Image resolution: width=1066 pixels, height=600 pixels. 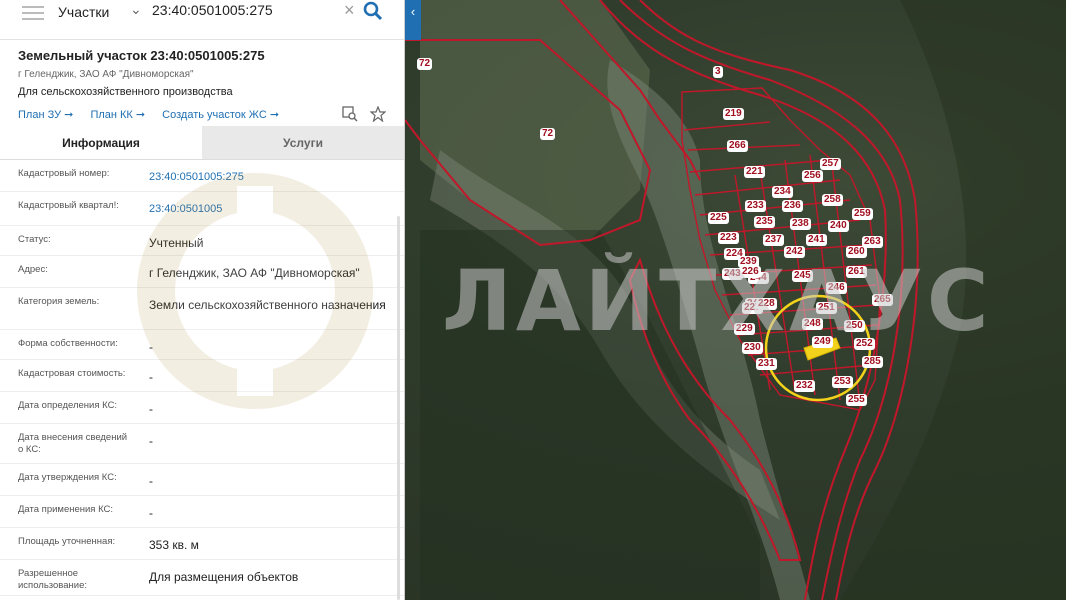 What do you see at coordinates (83, 12) in the screenshot?
I see `category-select: Участки` at bounding box center [83, 12].